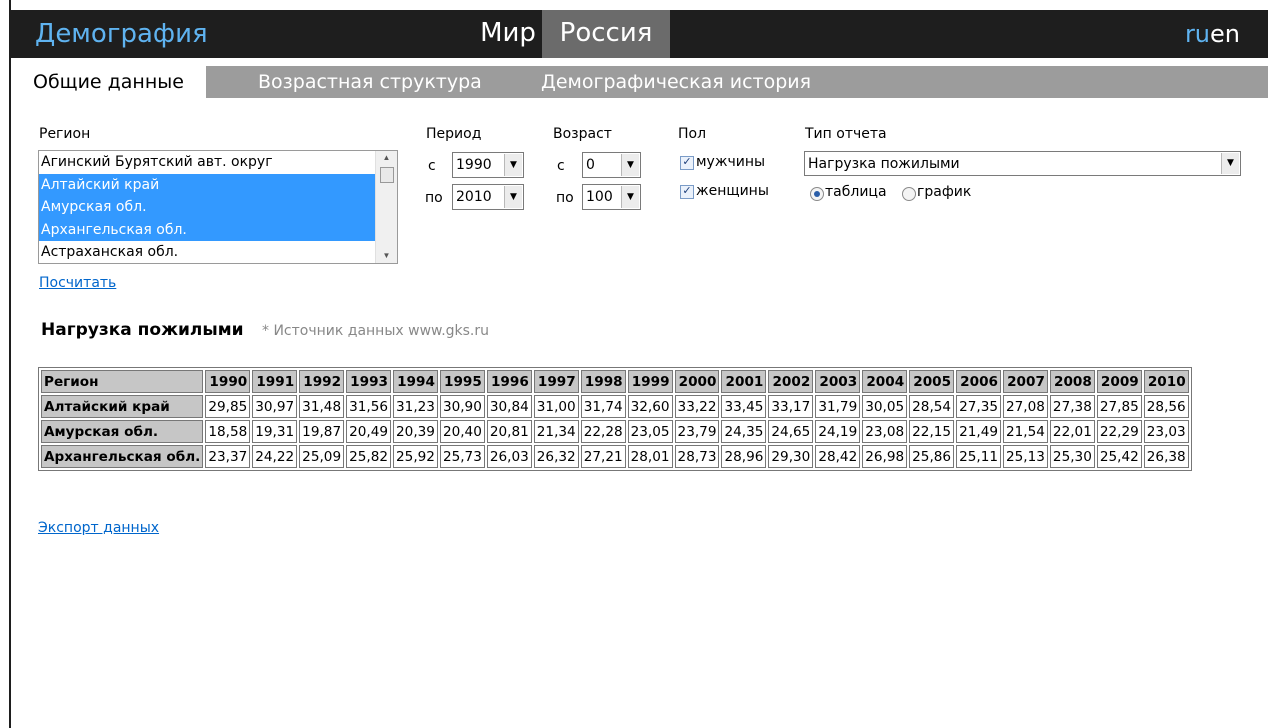 The width and height of the screenshot is (1268, 728). Describe the element at coordinates (275, 456) in the screenshot. I see `value-cell: 24,22` at that location.